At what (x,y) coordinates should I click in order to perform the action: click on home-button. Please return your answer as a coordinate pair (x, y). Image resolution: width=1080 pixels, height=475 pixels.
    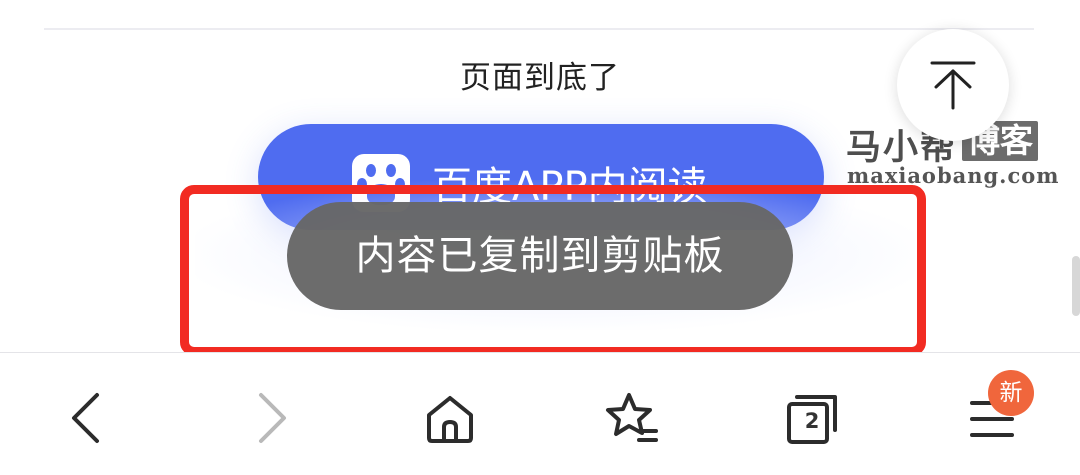
    Looking at the image, I should click on (450, 418).